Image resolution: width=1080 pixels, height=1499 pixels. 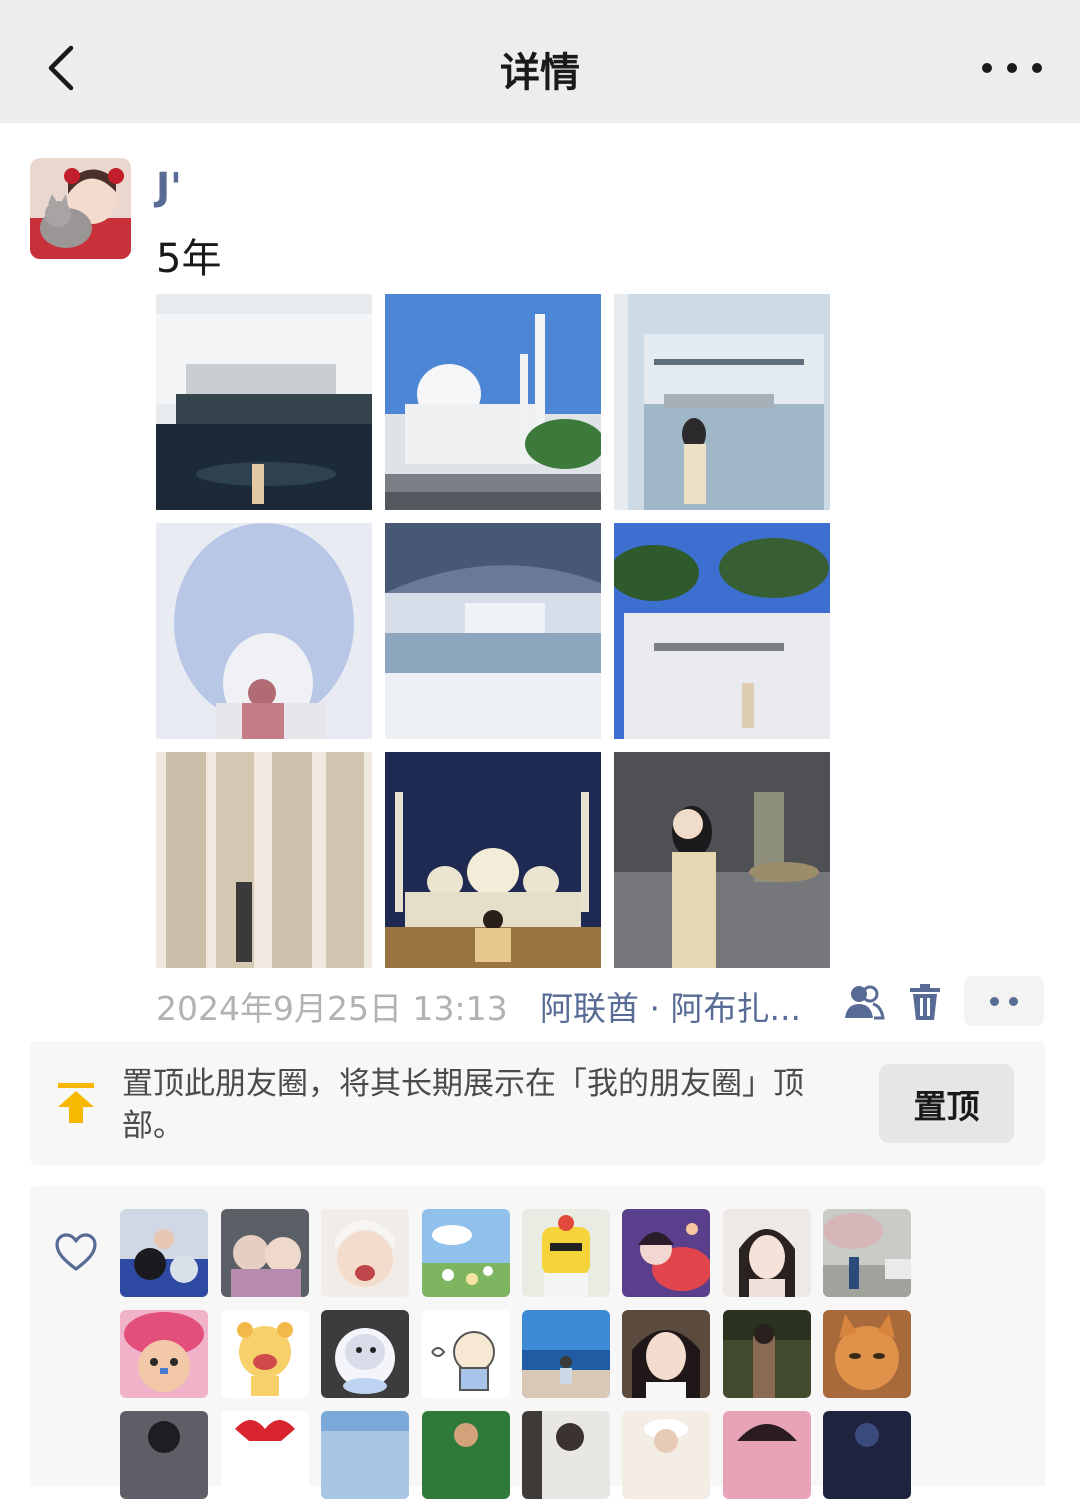 I want to click on post-text: 5年, so click(x=189, y=259).